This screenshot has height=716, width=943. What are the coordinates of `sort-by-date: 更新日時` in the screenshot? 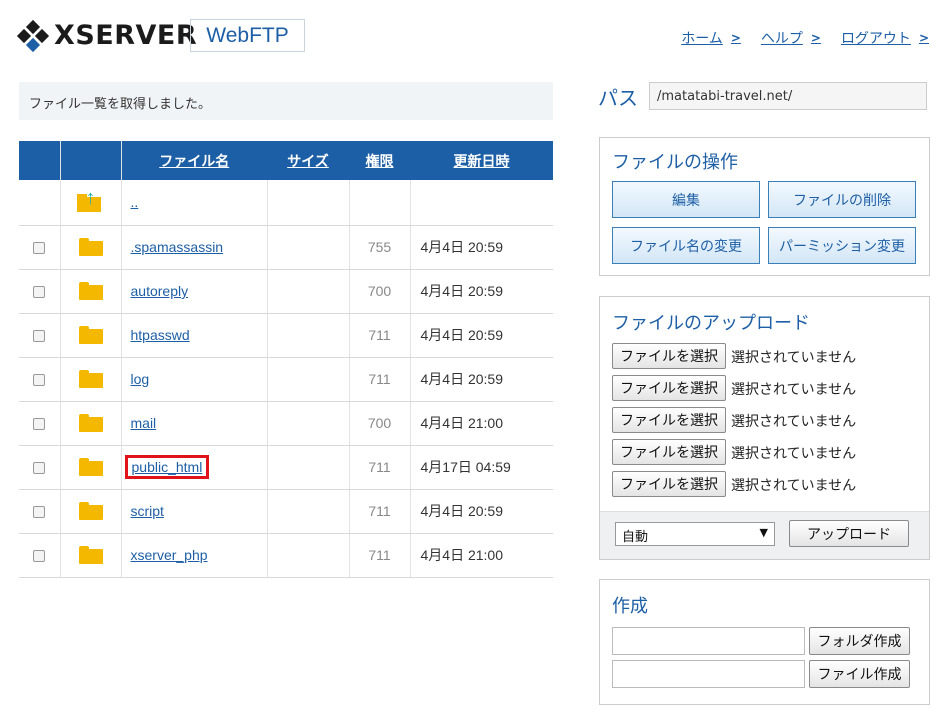 It's located at (481, 160).